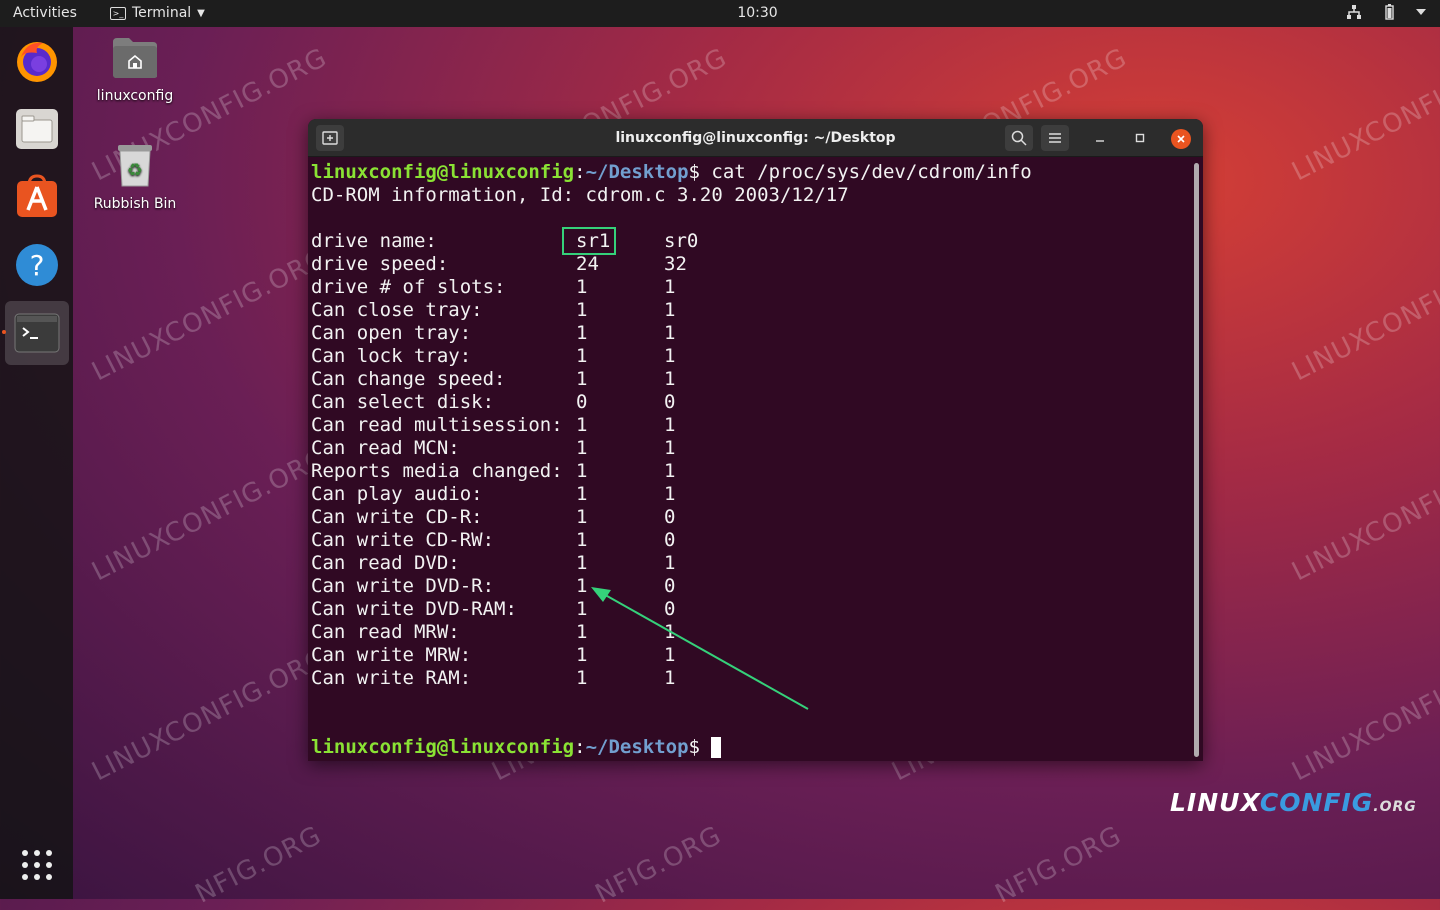 The height and width of the screenshot is (910, 1440). What do you see at coordinates (1215, 802) in the screenshot?
I see `brand-part-1: LINUX` at bounding box center [1215, 802].